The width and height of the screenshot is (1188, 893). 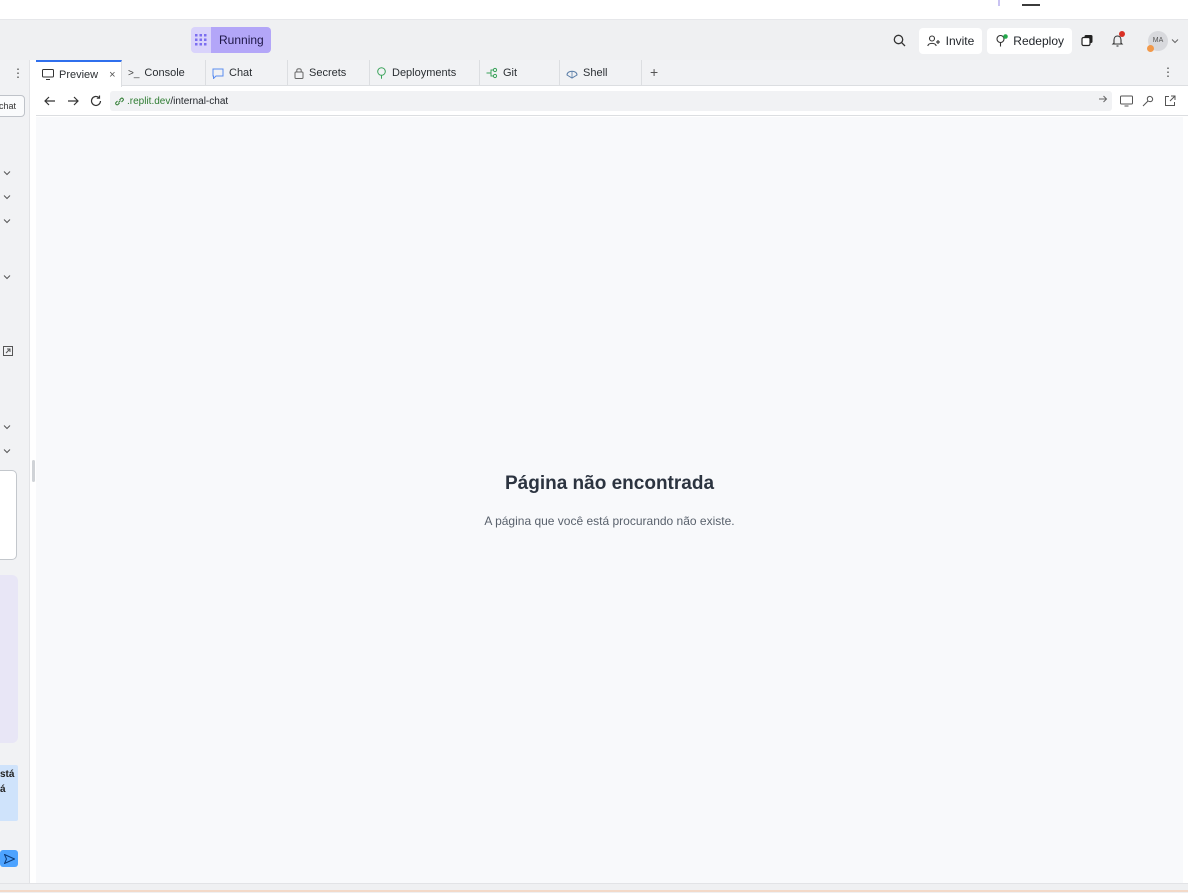 I want to click on notifications-bell-icon, so click(x=1117, y=41).